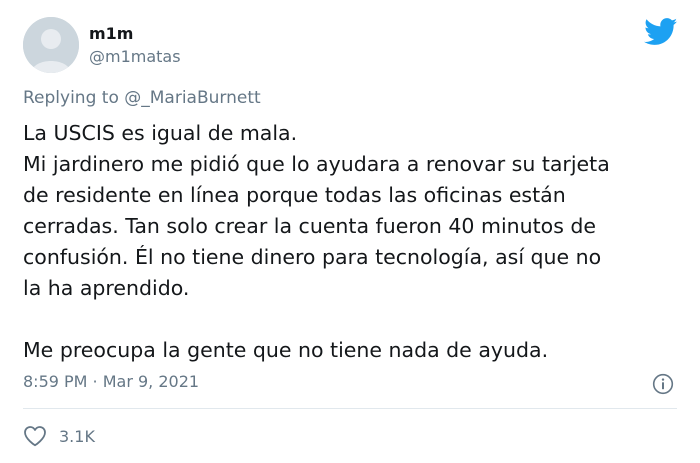  Describe the element at coordinates (350, 408) in the screenshot. I see `divider` at that location.